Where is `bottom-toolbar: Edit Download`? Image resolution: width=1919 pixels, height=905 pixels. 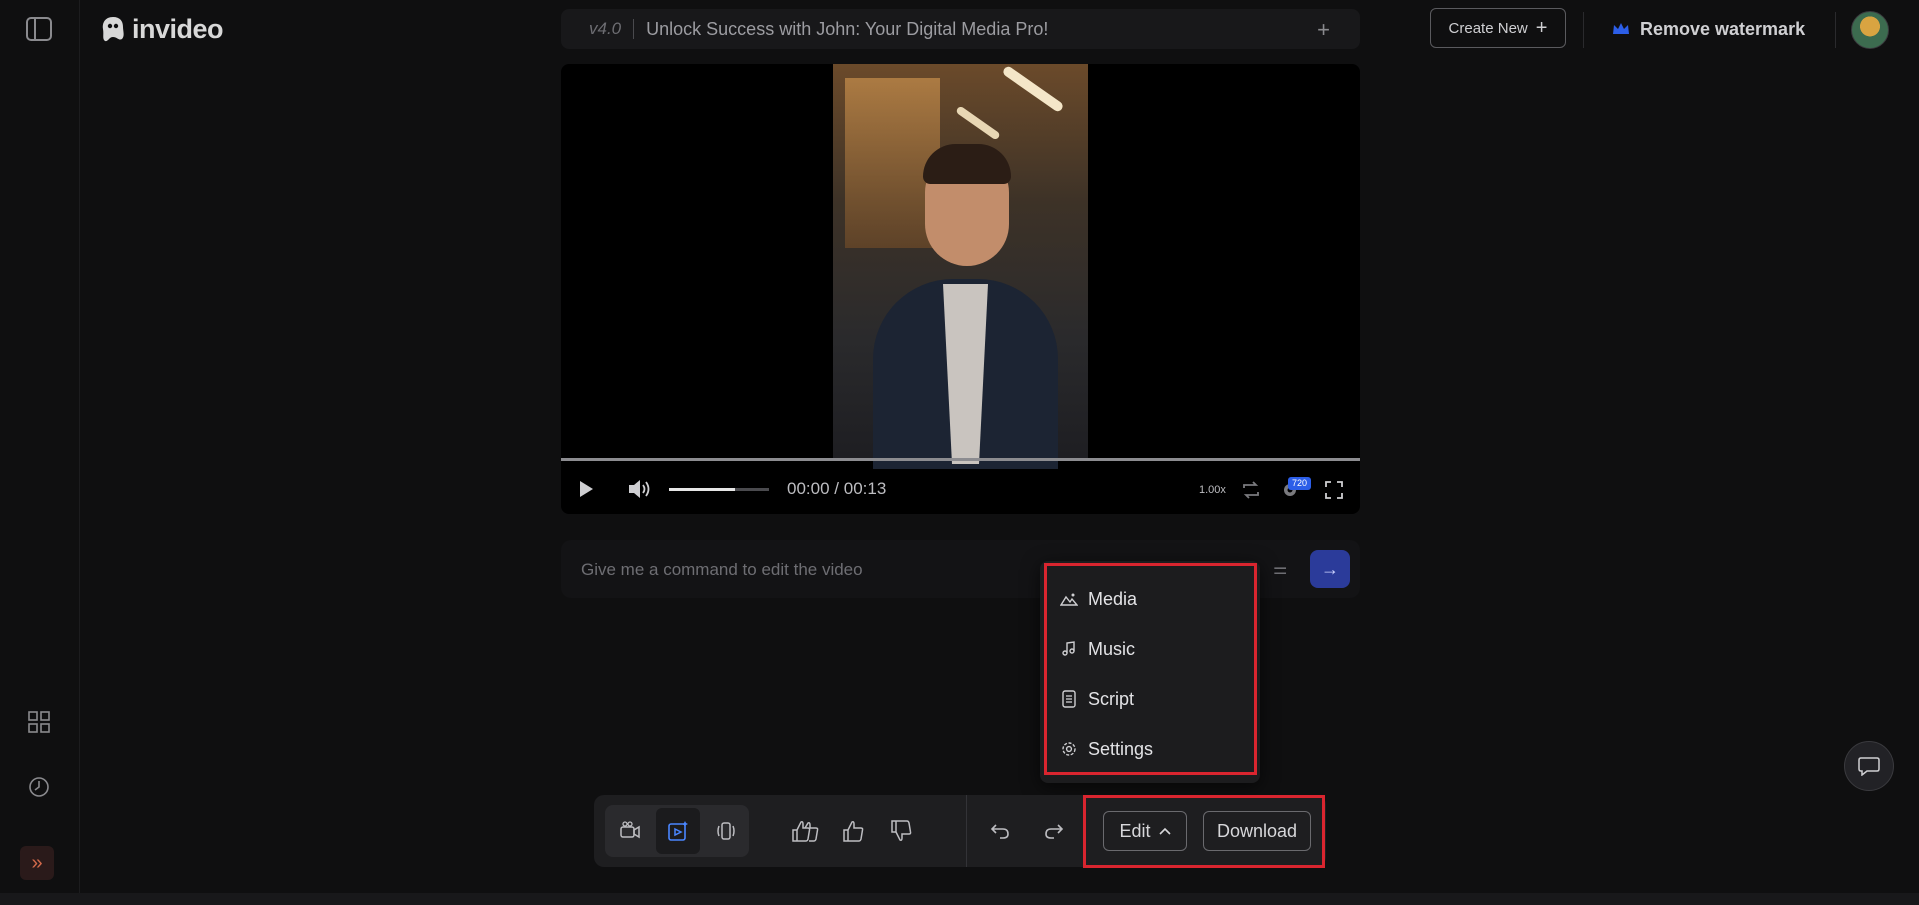
bottom-toolbar: Edit Download is located at coordinates (960, 831).